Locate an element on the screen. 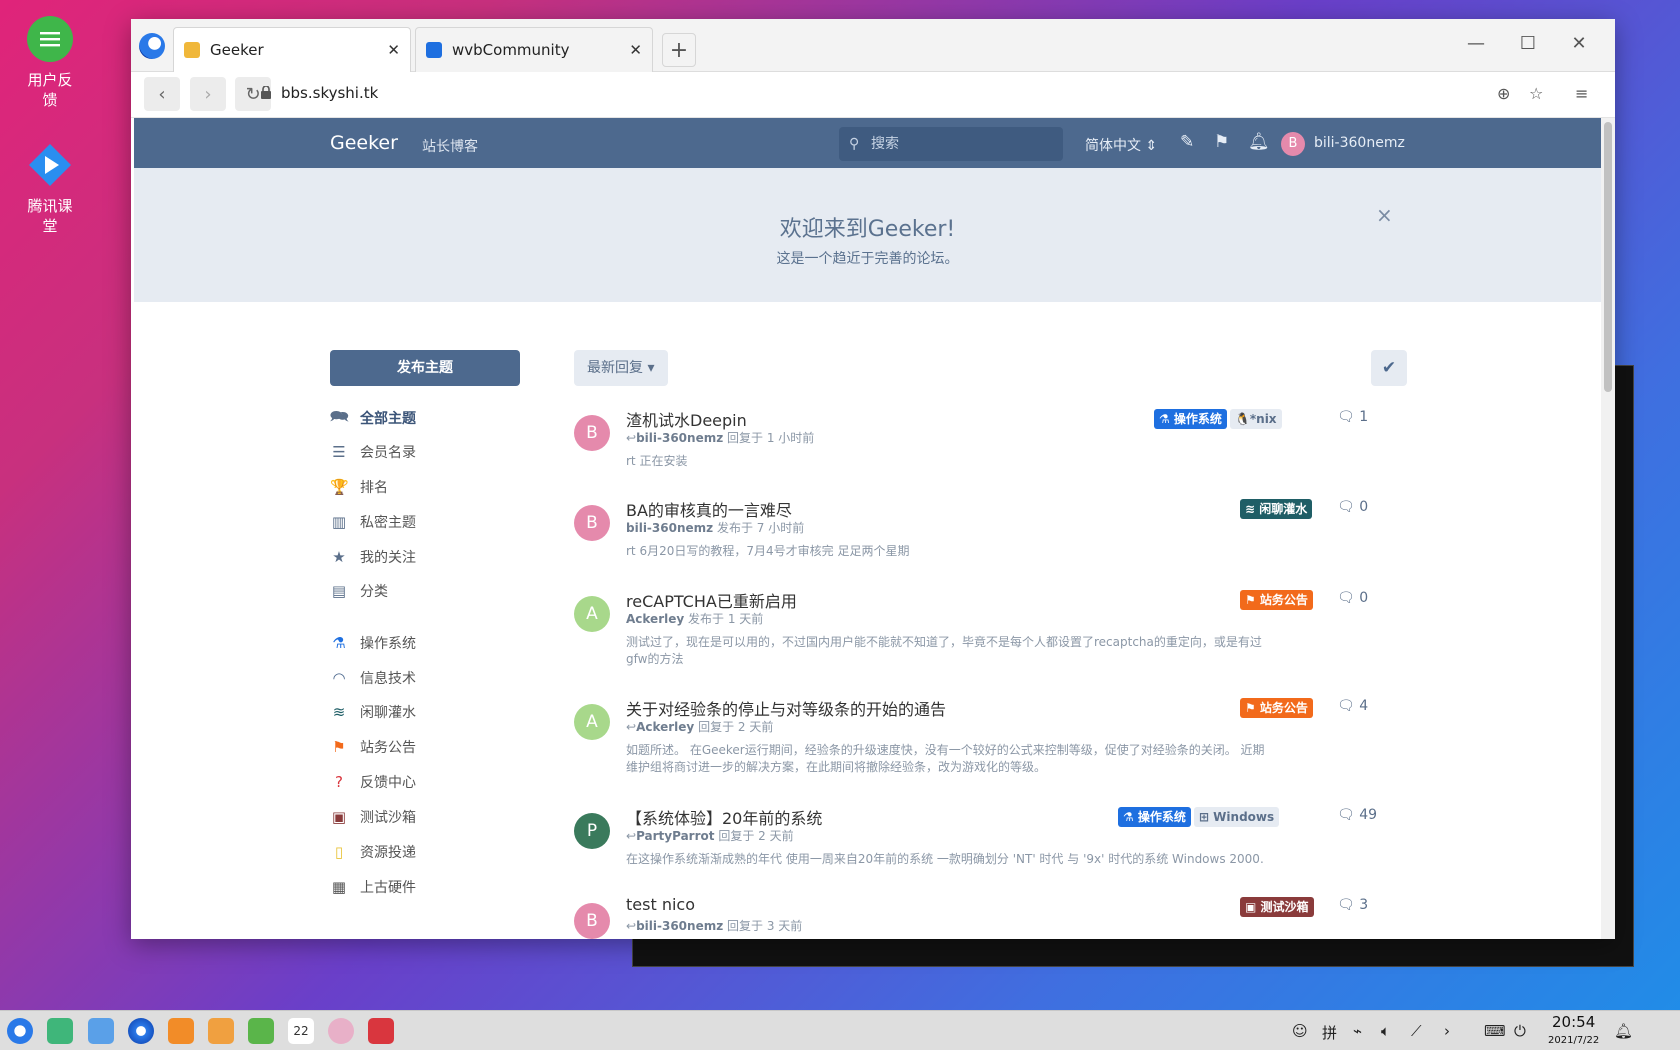 The image size is (1680, 1050). reply-count: 🗨 49 is located at coordinates (1357, 815).